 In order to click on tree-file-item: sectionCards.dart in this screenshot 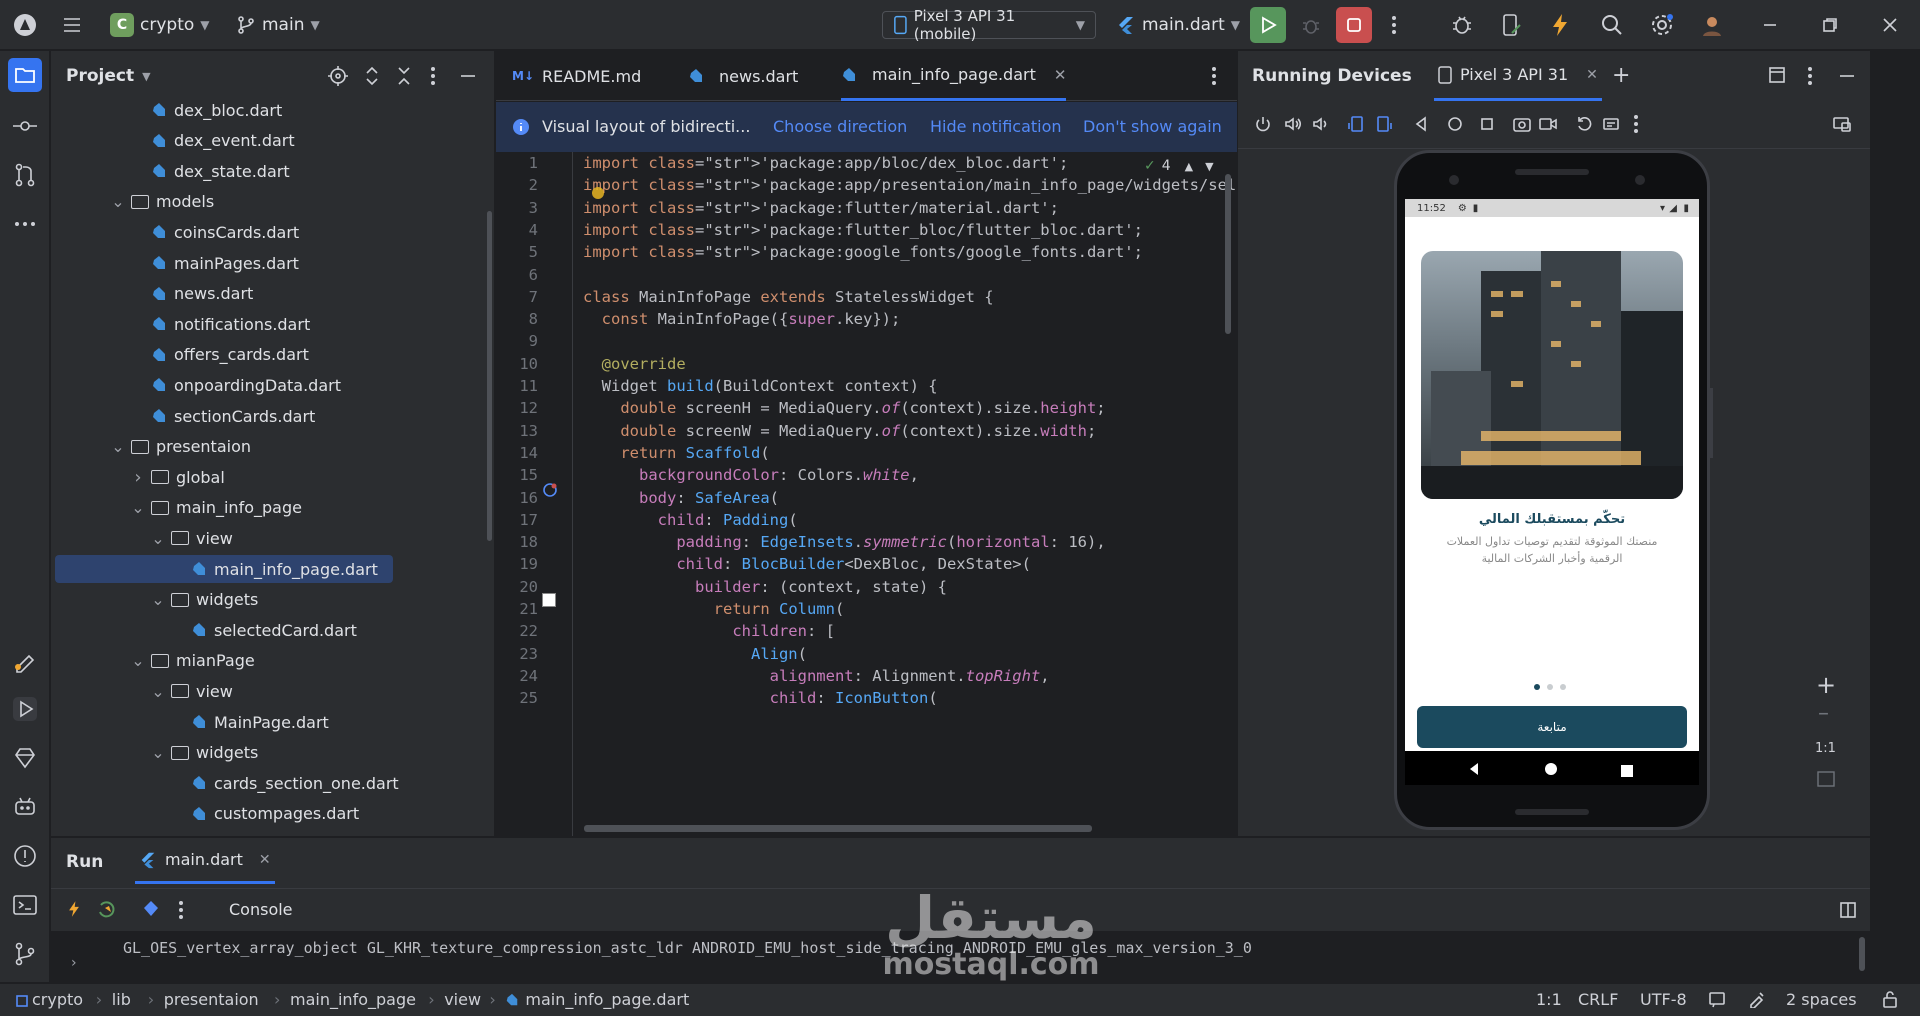, I will do `click(183, 416)`.